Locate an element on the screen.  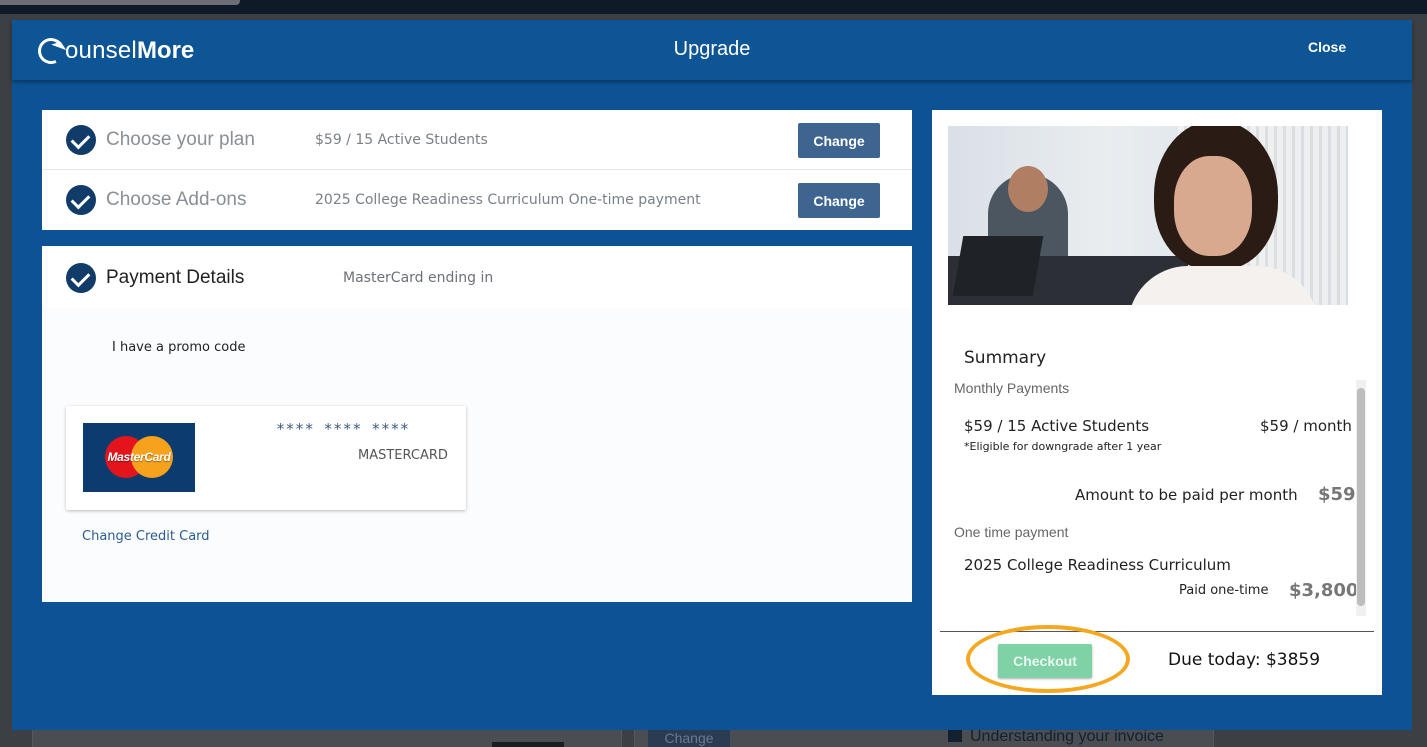
background-tab is located at coordinates (120, 2).